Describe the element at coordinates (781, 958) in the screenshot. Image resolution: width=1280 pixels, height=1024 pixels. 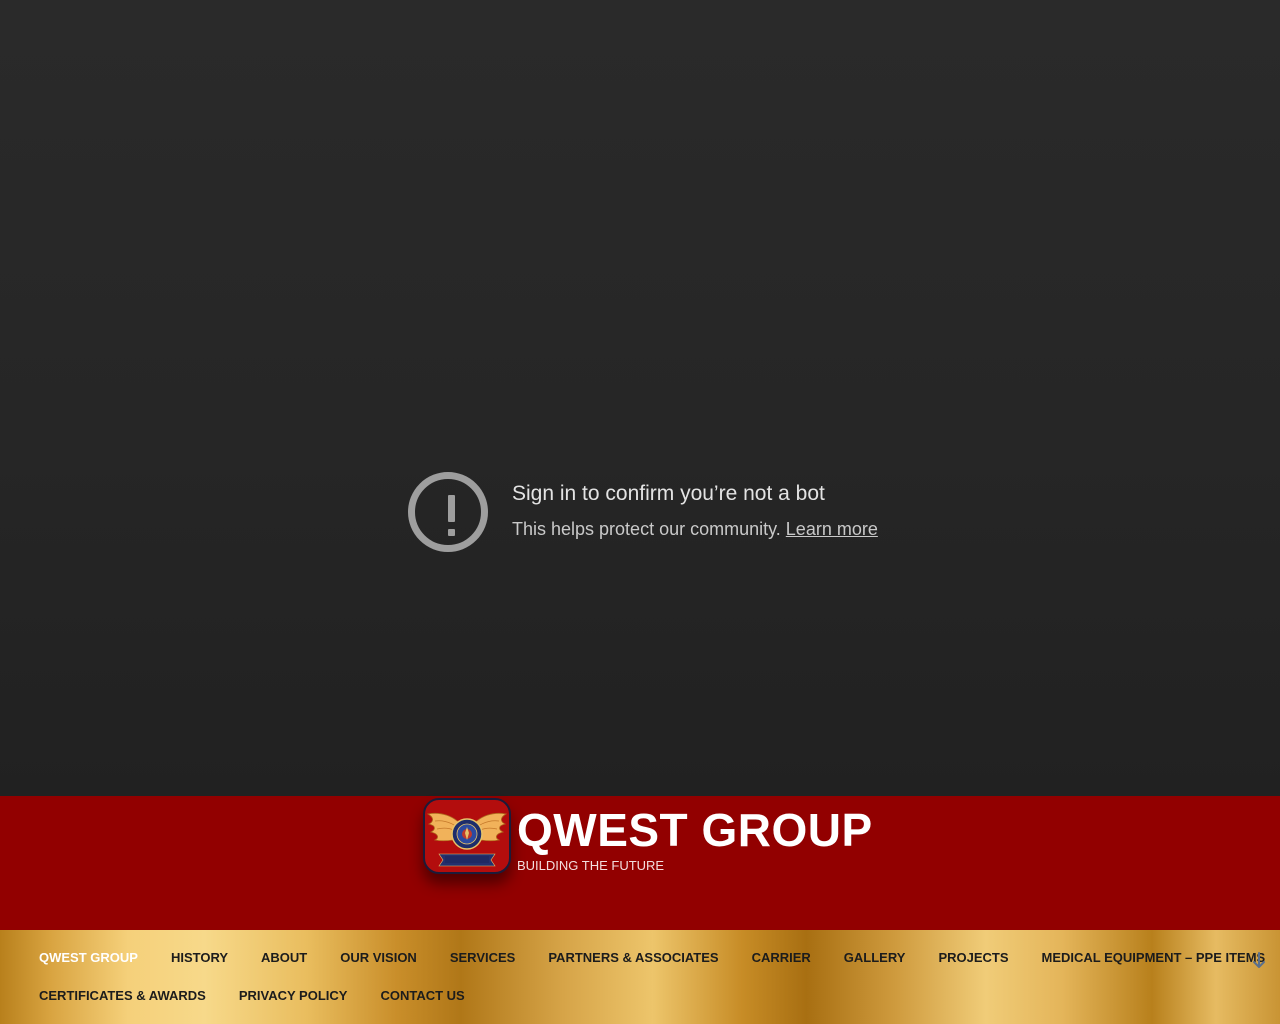
I see `nav-item-carrier: CARRIER` at that location.